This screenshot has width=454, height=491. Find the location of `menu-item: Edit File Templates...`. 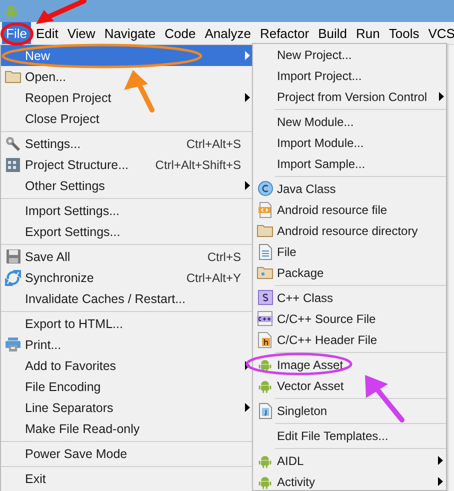

menu-item: Edit File Templates... is located at coordinates (349, 435).